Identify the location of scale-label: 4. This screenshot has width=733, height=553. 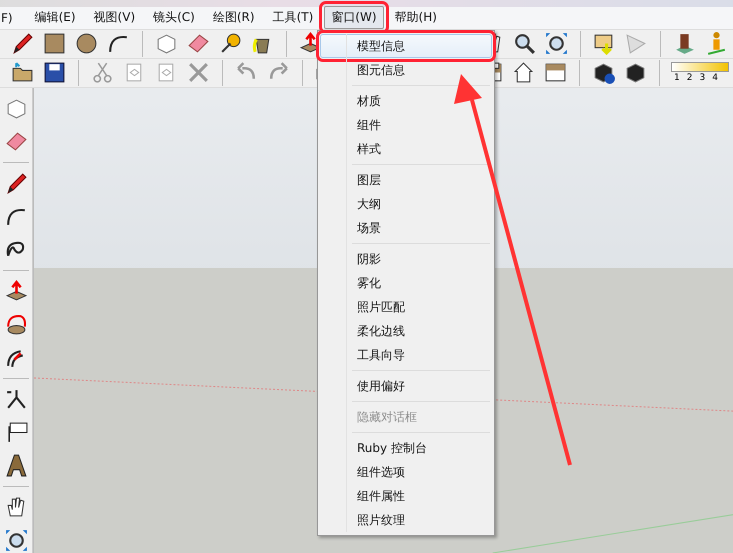
(715, 78).